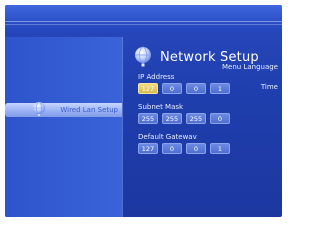 The height and width of the screenshot is (240, 320). I want to click on gateway-octet-3-field: 0, so click(196, 148).